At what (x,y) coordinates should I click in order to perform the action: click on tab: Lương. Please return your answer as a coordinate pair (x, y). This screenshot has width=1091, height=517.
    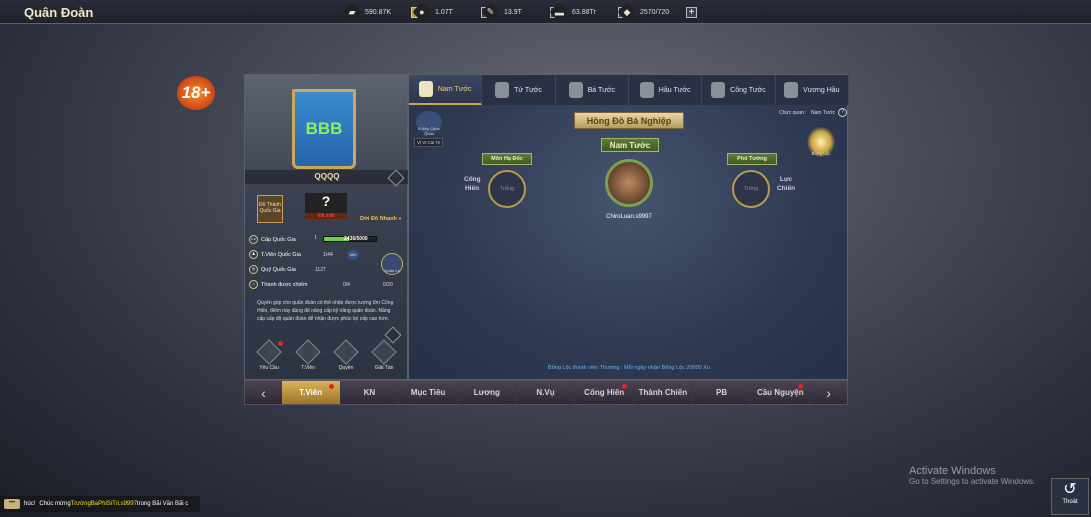
    Looking at the image, I should click on (487, 392).